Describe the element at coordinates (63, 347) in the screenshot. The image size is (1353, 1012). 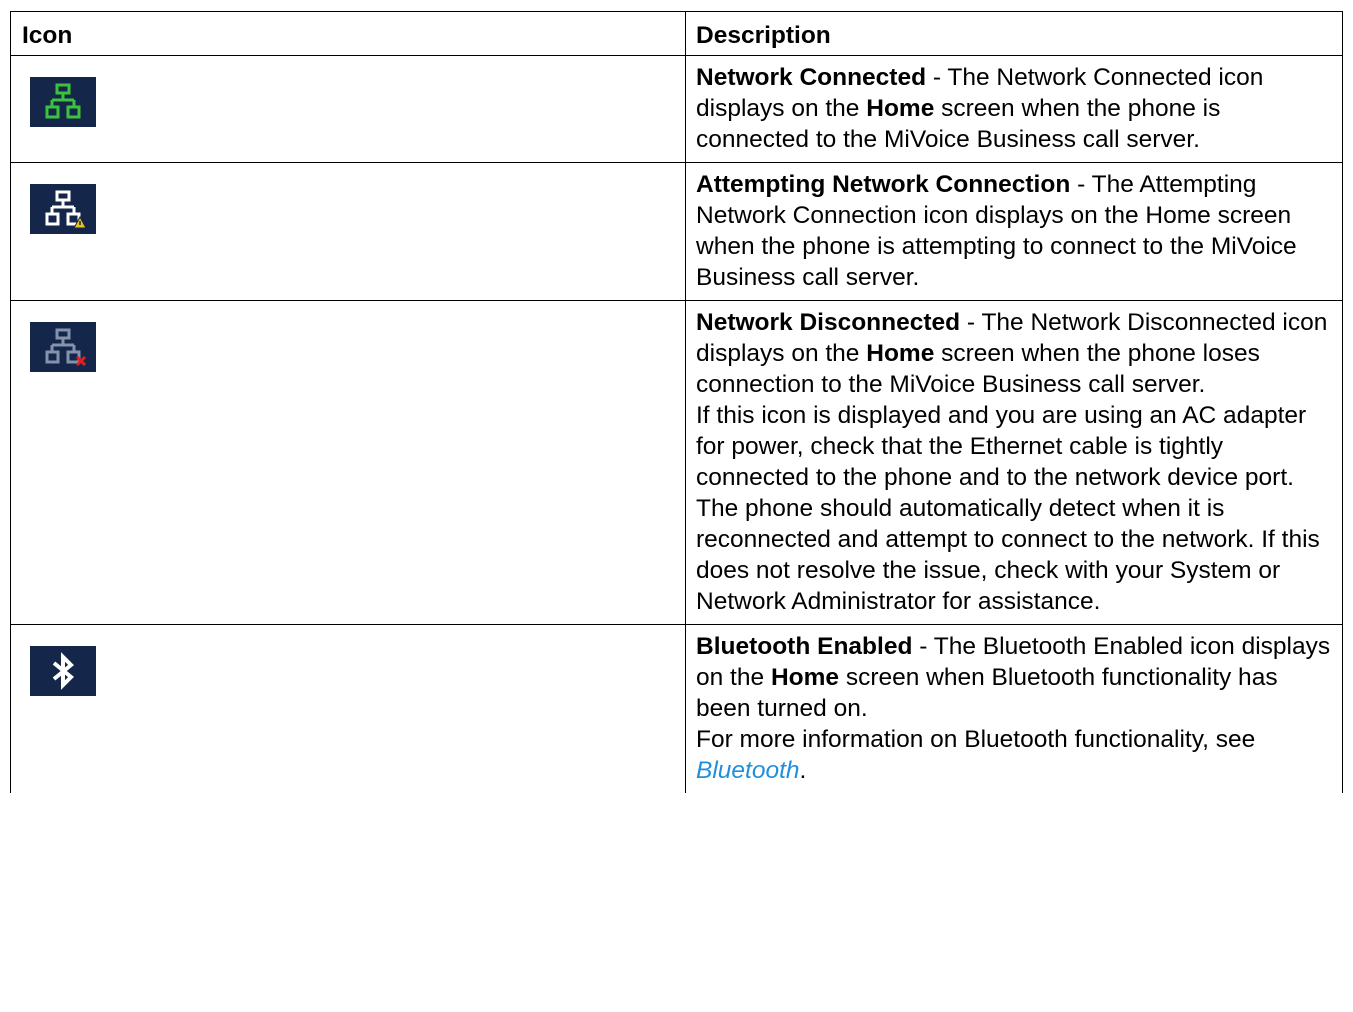
I see `network-disconnected-icon` at that location.